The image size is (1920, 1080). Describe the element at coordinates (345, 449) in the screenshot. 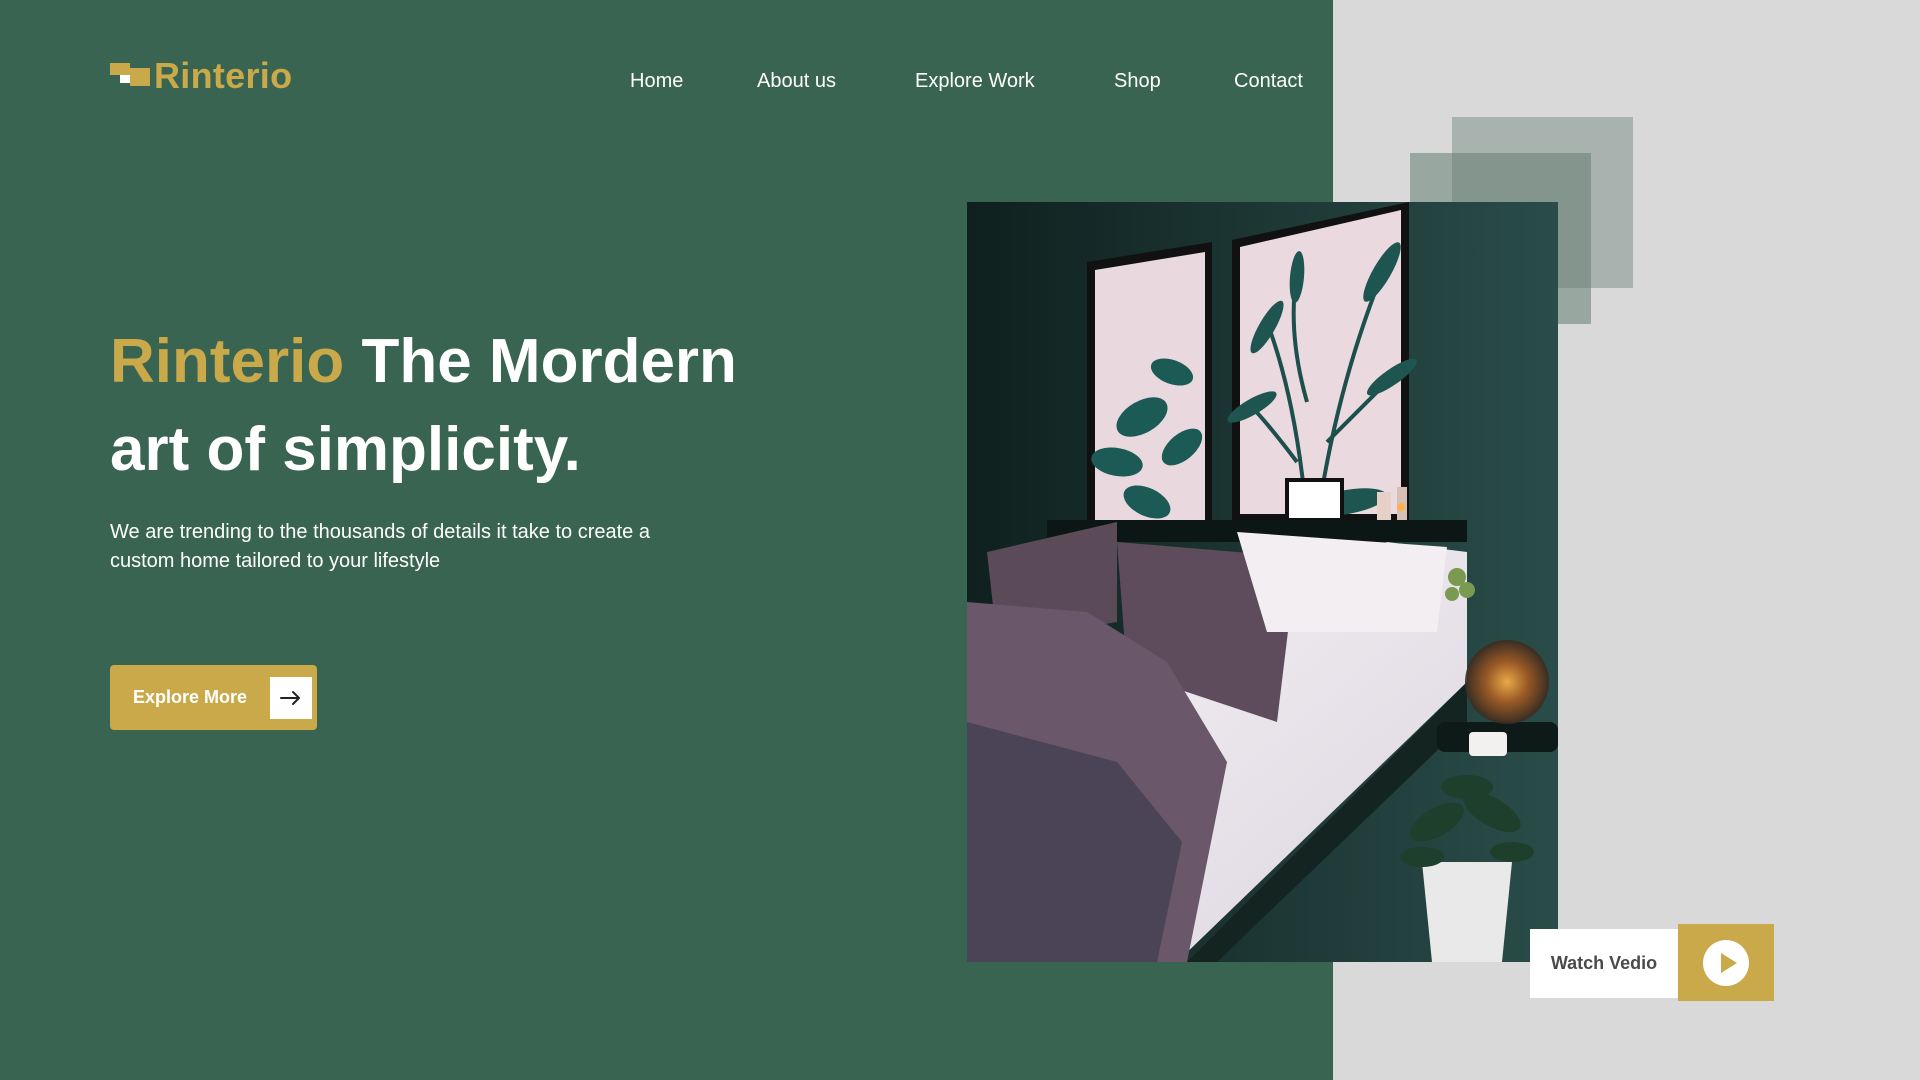

I see `headline-line2: art of simplicity.` at that location.